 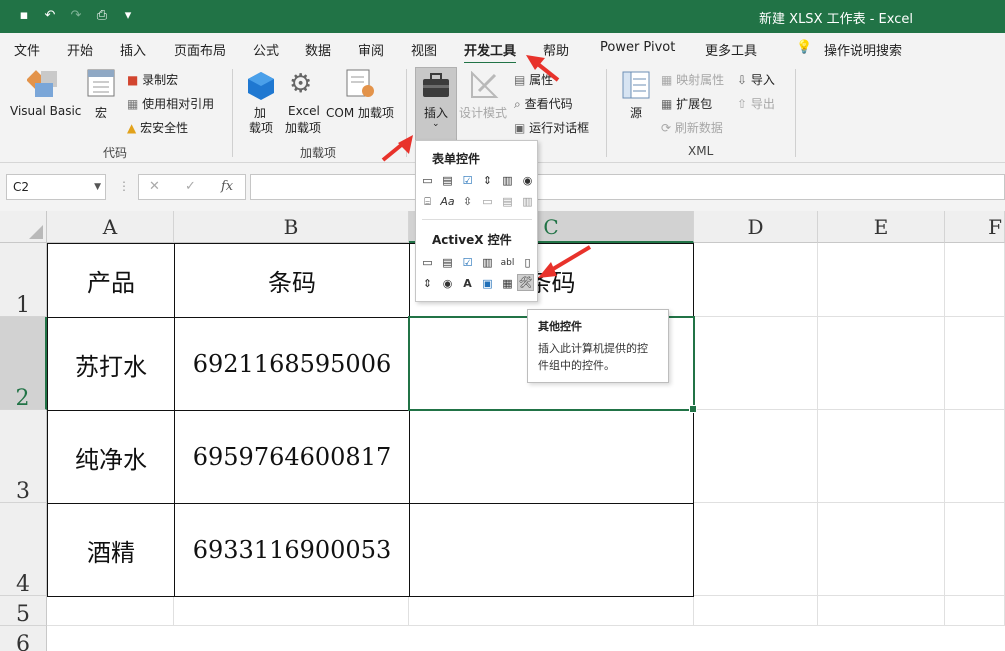 I want to click on relative-reference-button: ▦ 使用相对引用, so click(x=170, y=103).